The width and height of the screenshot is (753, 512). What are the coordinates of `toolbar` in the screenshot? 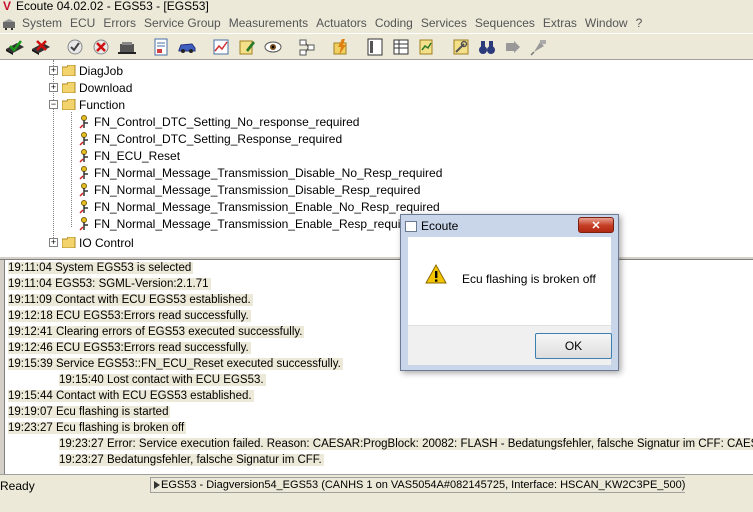 It's located at (376, 46).